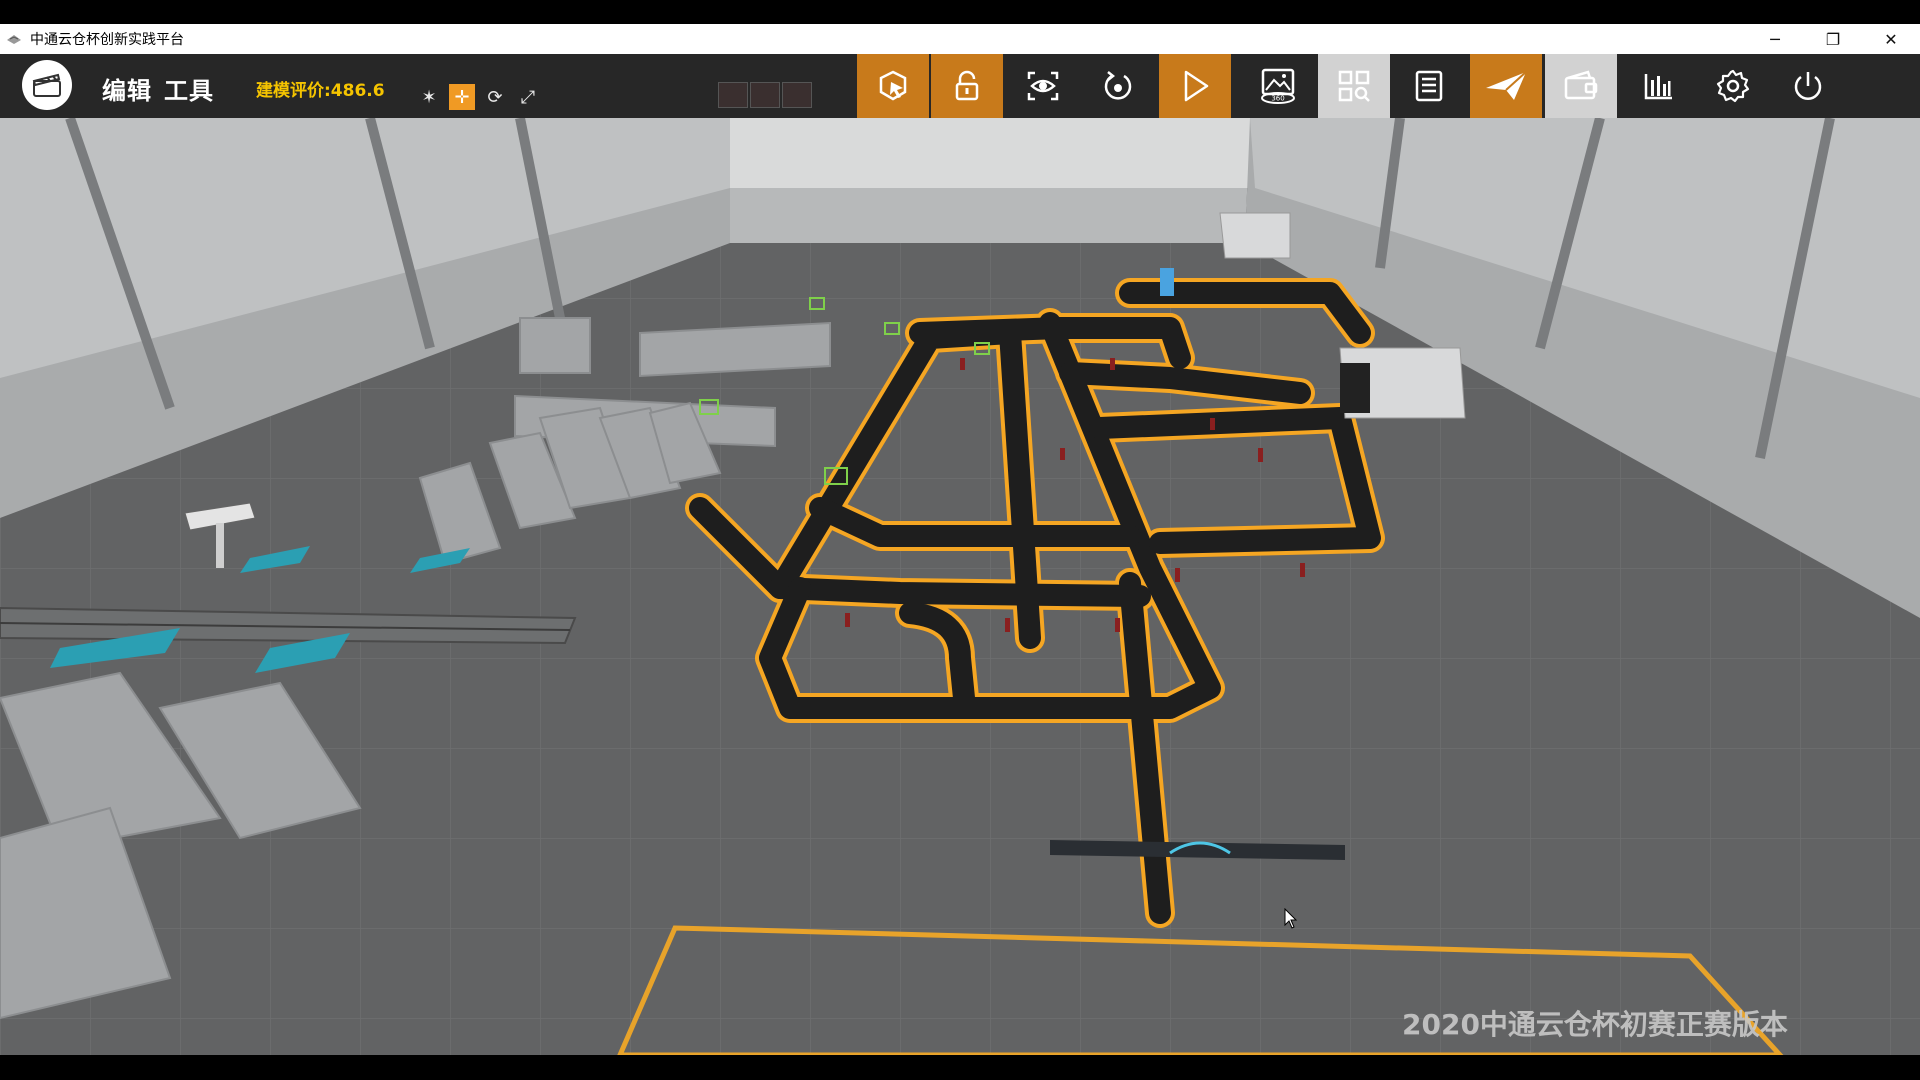 The height and width of the screenshot is (1080, 1920). I want to click on screen-bottom-border, so click(960, 1067).